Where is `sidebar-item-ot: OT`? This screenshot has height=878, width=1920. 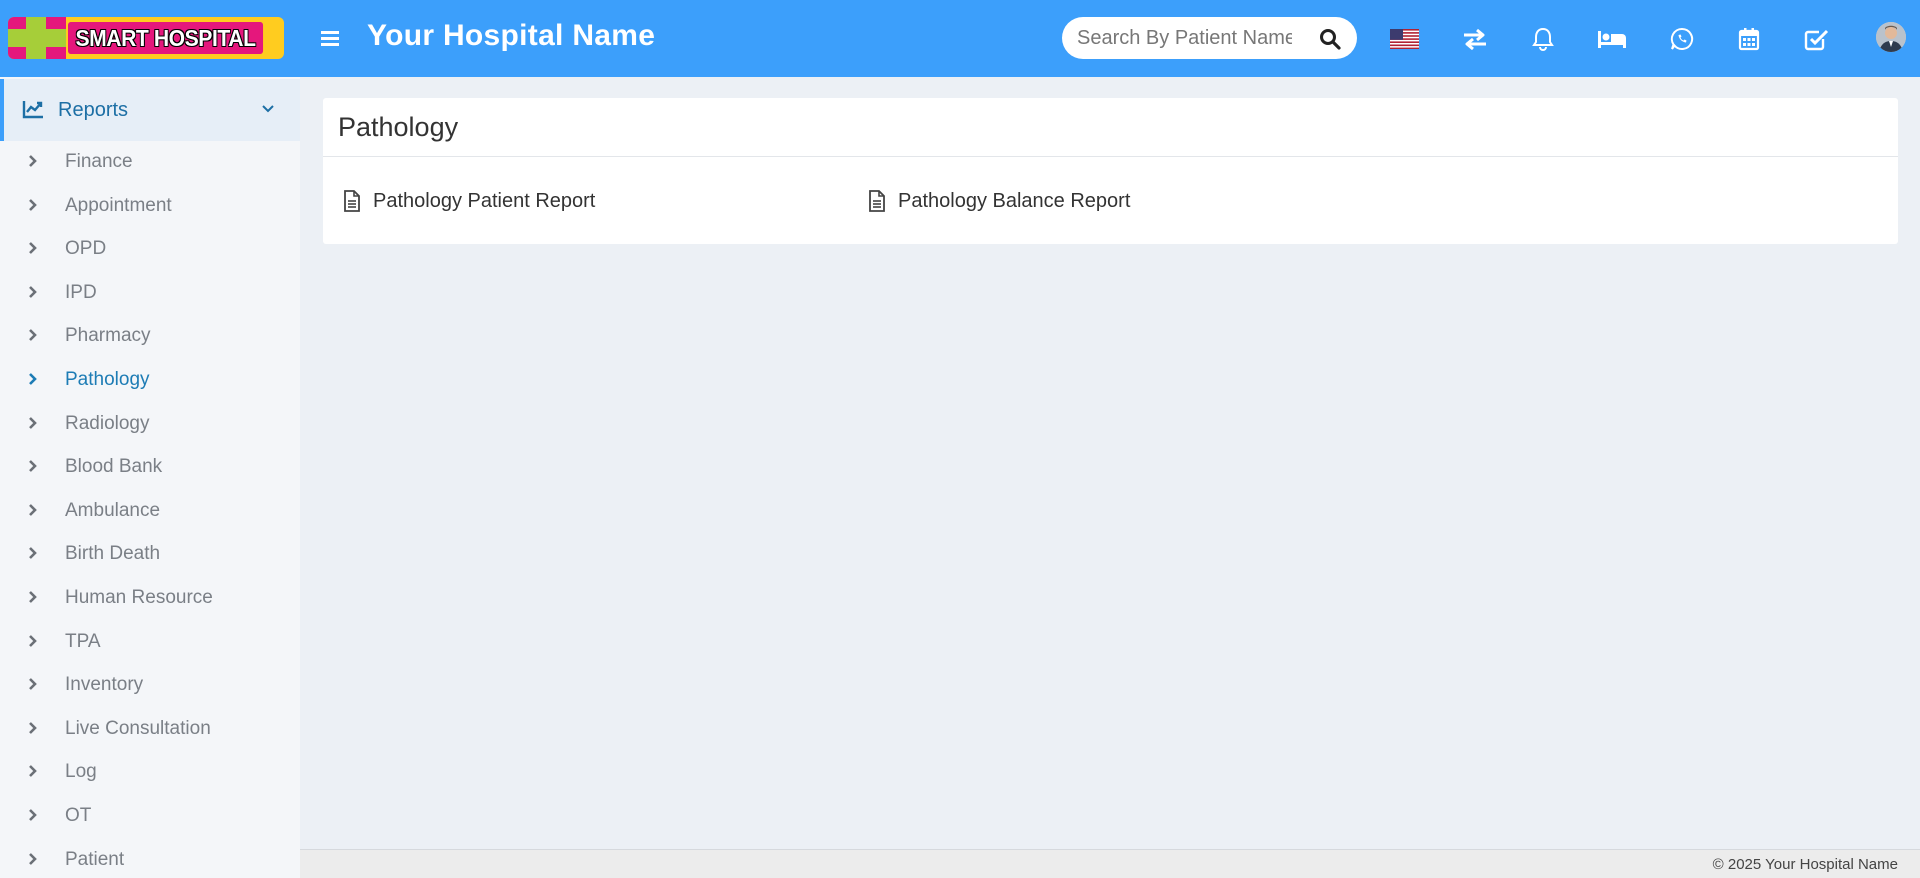
sidebar-item-ot: OT is located at coordinates (150, 816).